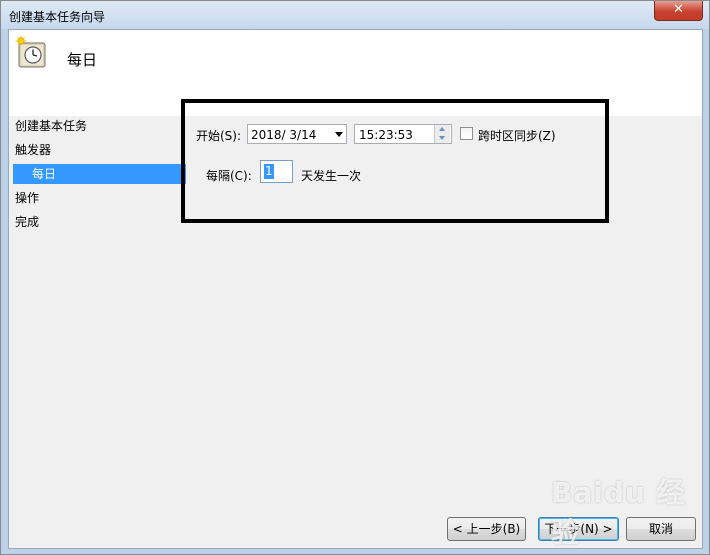 This screenshot has height=555, width=710. I want to click on close-icon: ✕, so click(678, 9).